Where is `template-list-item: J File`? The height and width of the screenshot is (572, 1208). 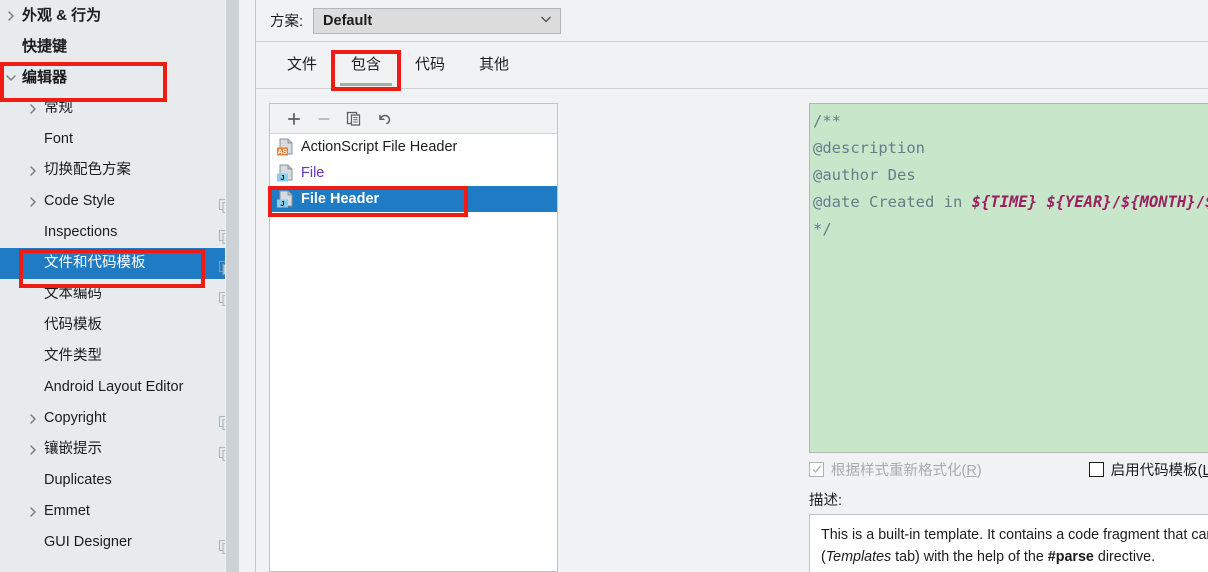
template-list-item: J File is located at coordinates (413, 173).